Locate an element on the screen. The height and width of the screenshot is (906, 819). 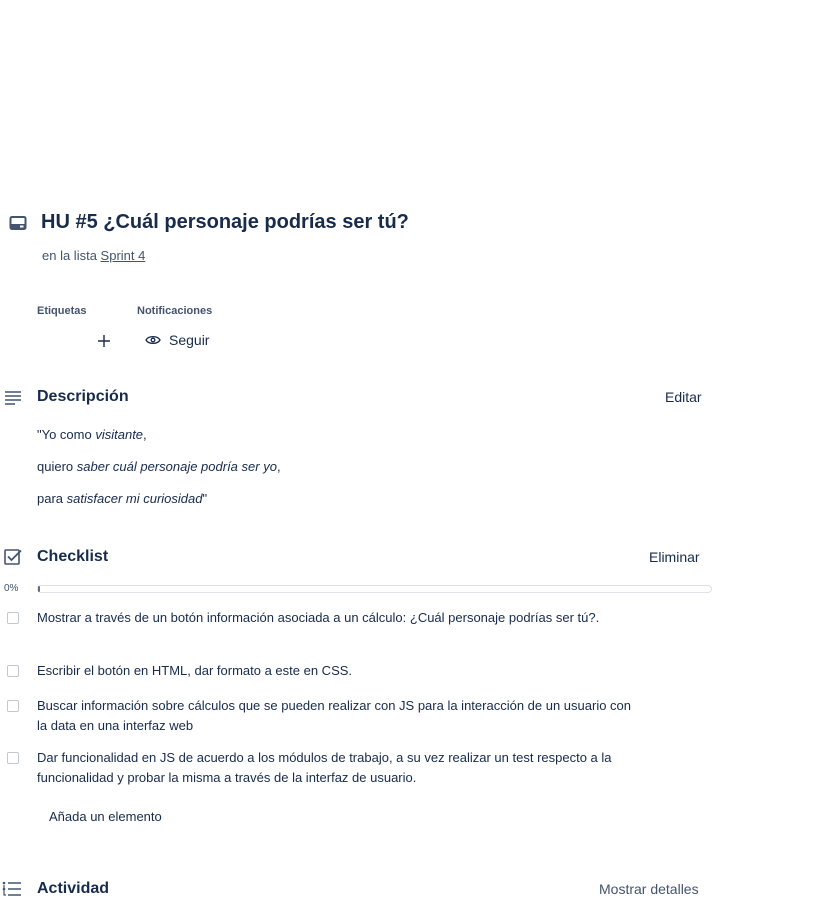
activity-title: Actividad is located at coordinates (73, 888).